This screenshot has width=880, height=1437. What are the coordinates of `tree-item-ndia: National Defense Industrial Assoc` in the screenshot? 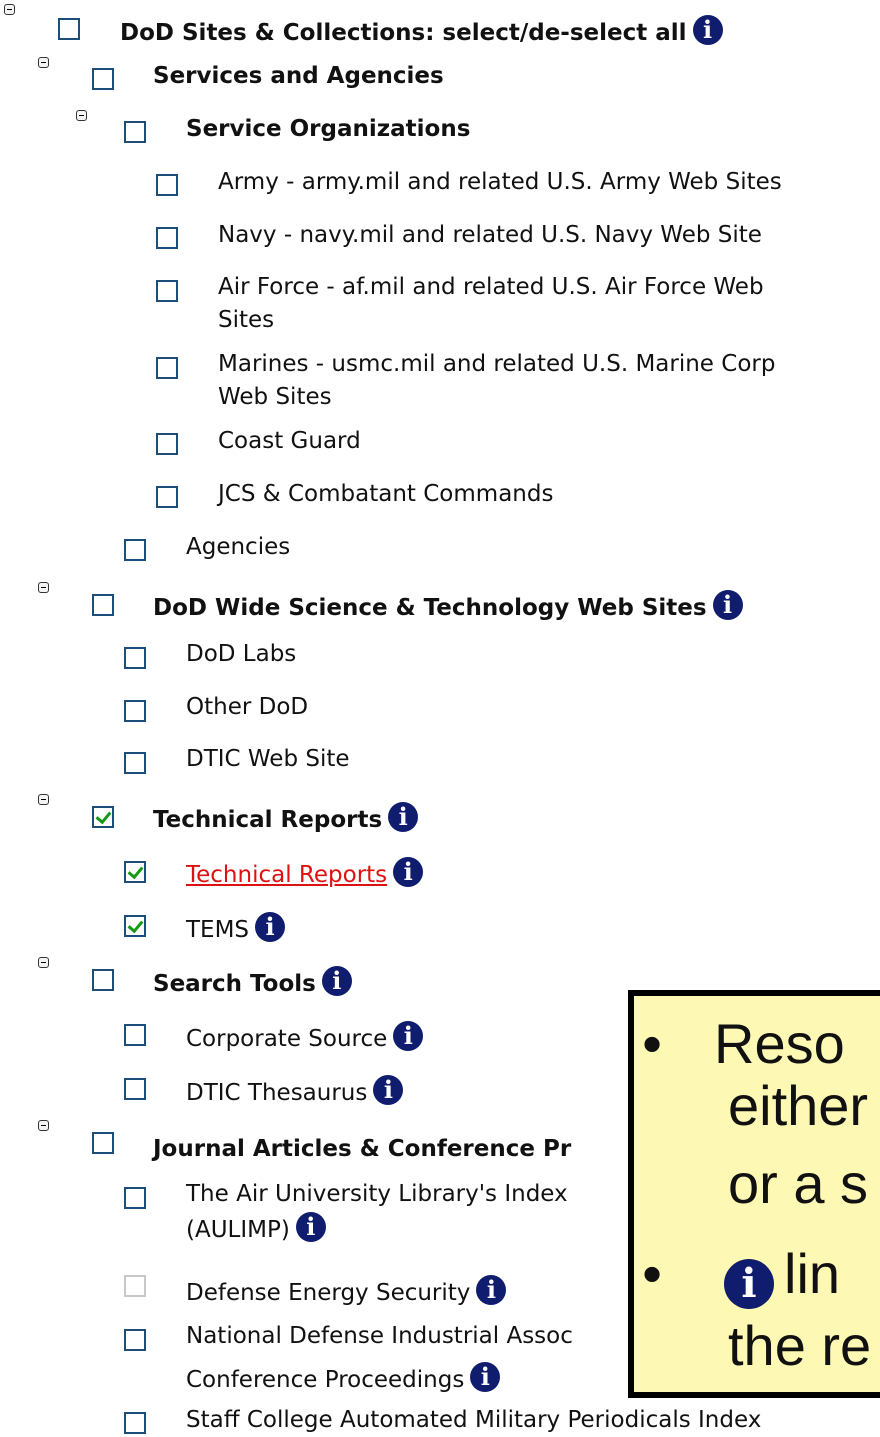 It's located at (379, 1336).